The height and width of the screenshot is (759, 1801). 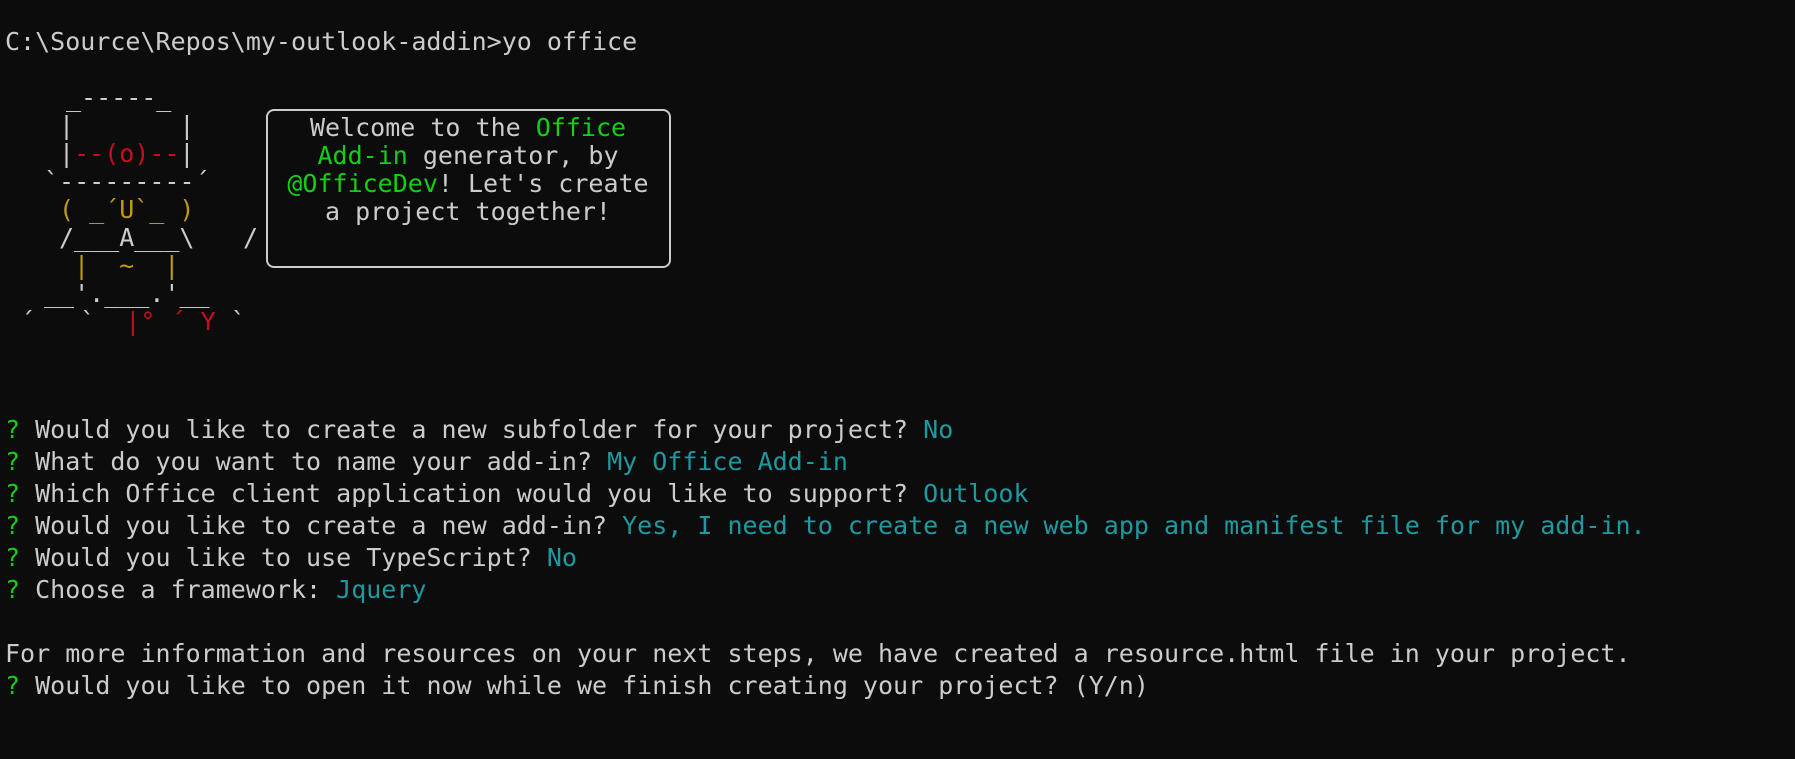 What do you see at coordinates (291, 557) in the screenshot?
I see `question-typescript: ? Would you like to use TypeScript? No` at bounding box center [291, 557].